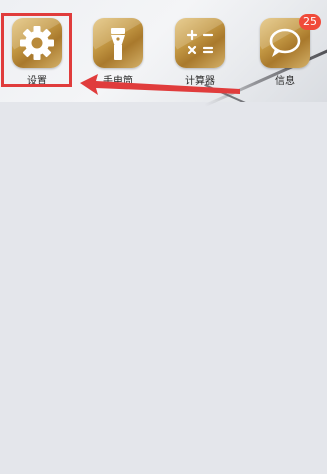  I want to click on calculator-app-icon, so click(200, 43).